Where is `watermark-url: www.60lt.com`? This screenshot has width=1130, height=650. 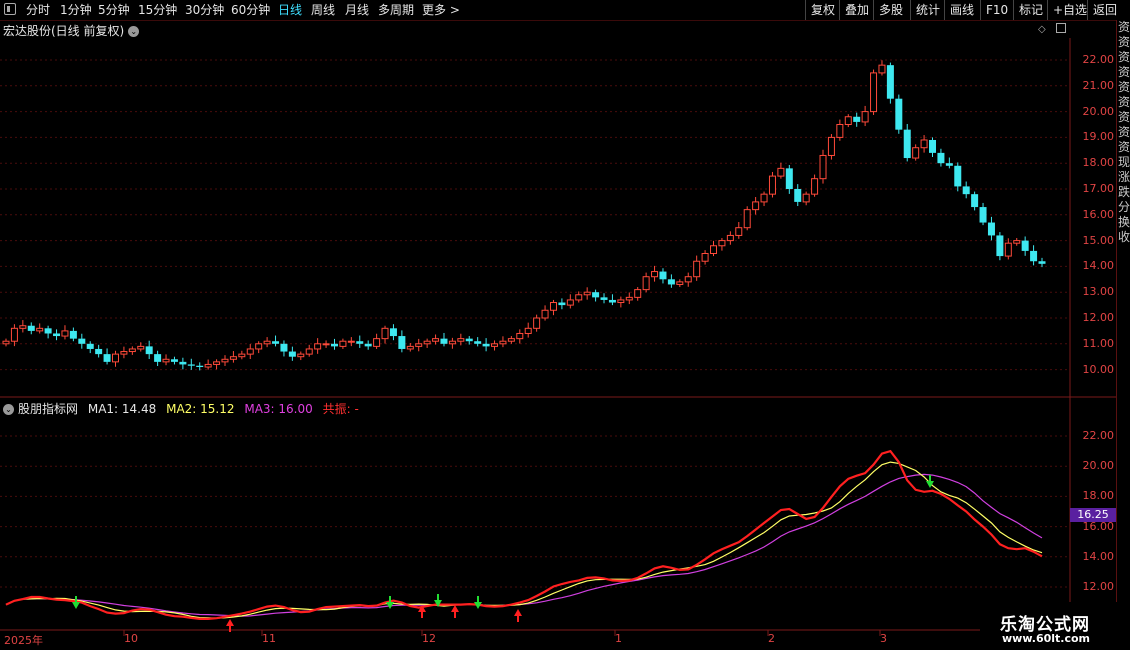 watermark-url: www.60lt.com is located at coordinates (1046, 638).